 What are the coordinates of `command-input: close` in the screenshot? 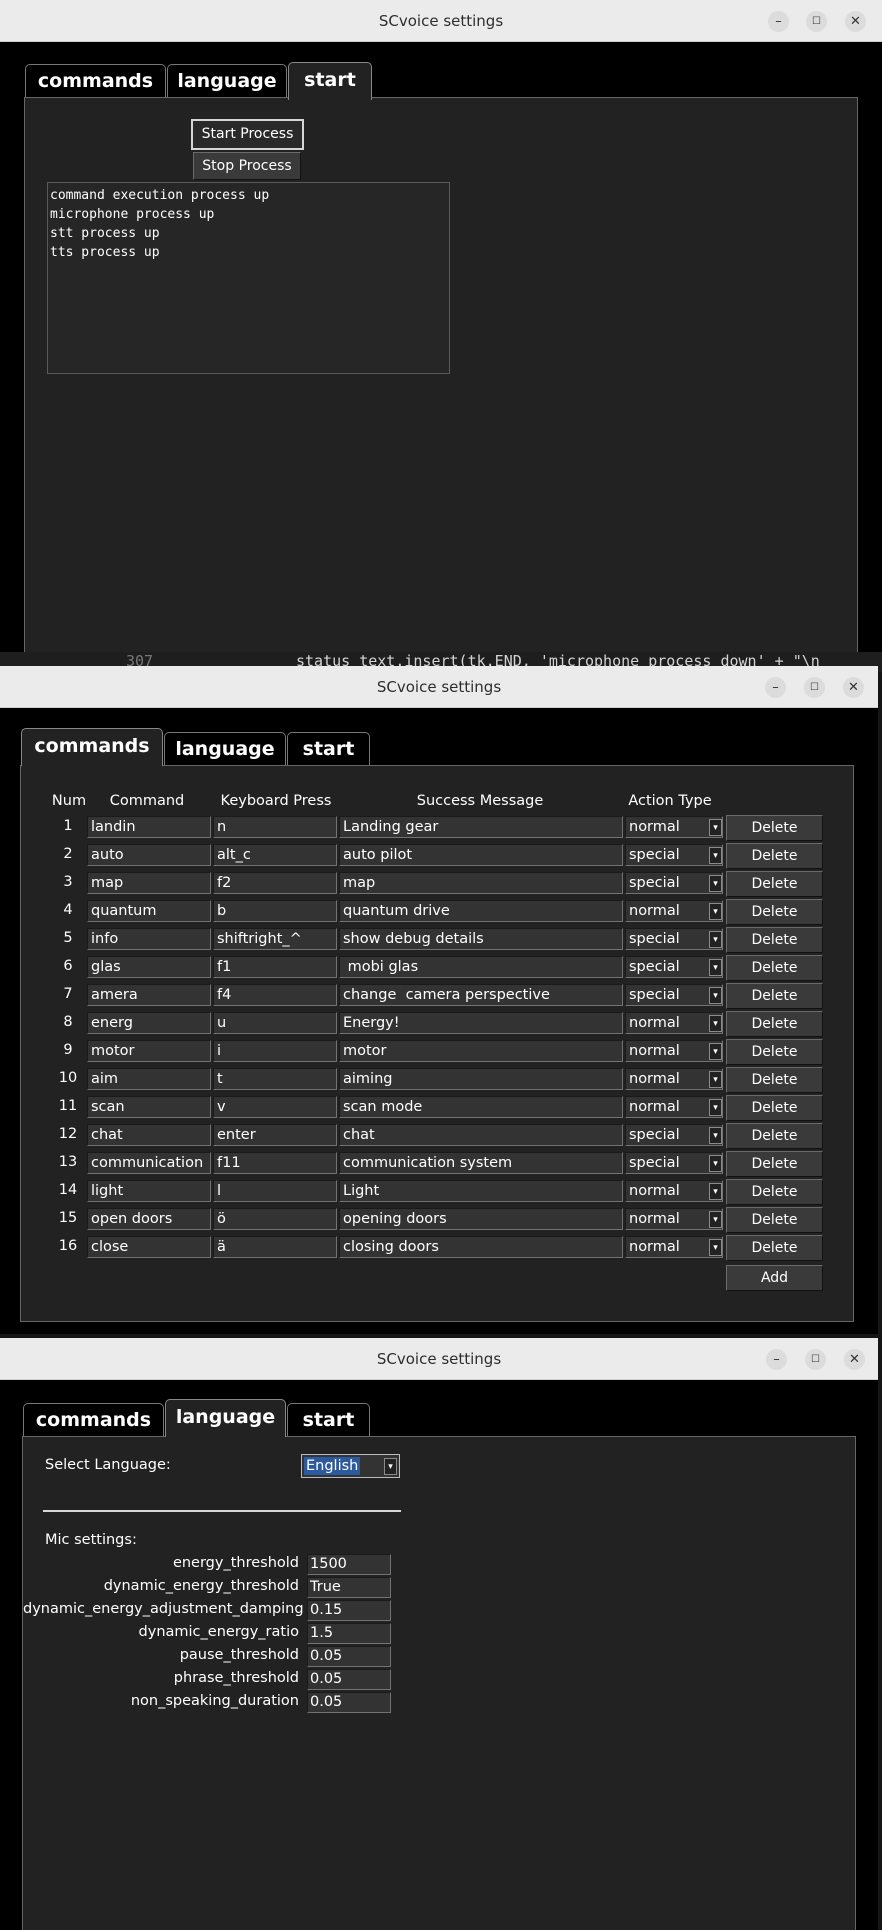 It's located at (149, 1247).